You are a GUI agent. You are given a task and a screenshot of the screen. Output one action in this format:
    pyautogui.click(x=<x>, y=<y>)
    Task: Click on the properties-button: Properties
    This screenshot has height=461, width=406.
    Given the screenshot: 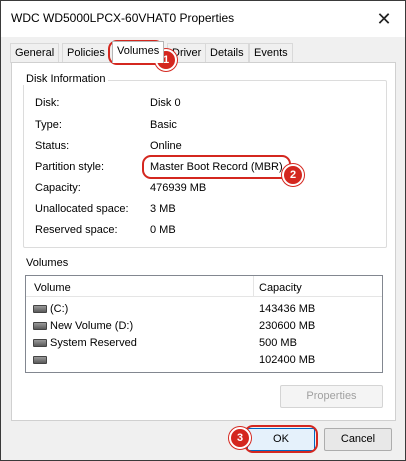 What is the action you would take?
    pyautogui.click(x=331, y=396)
    